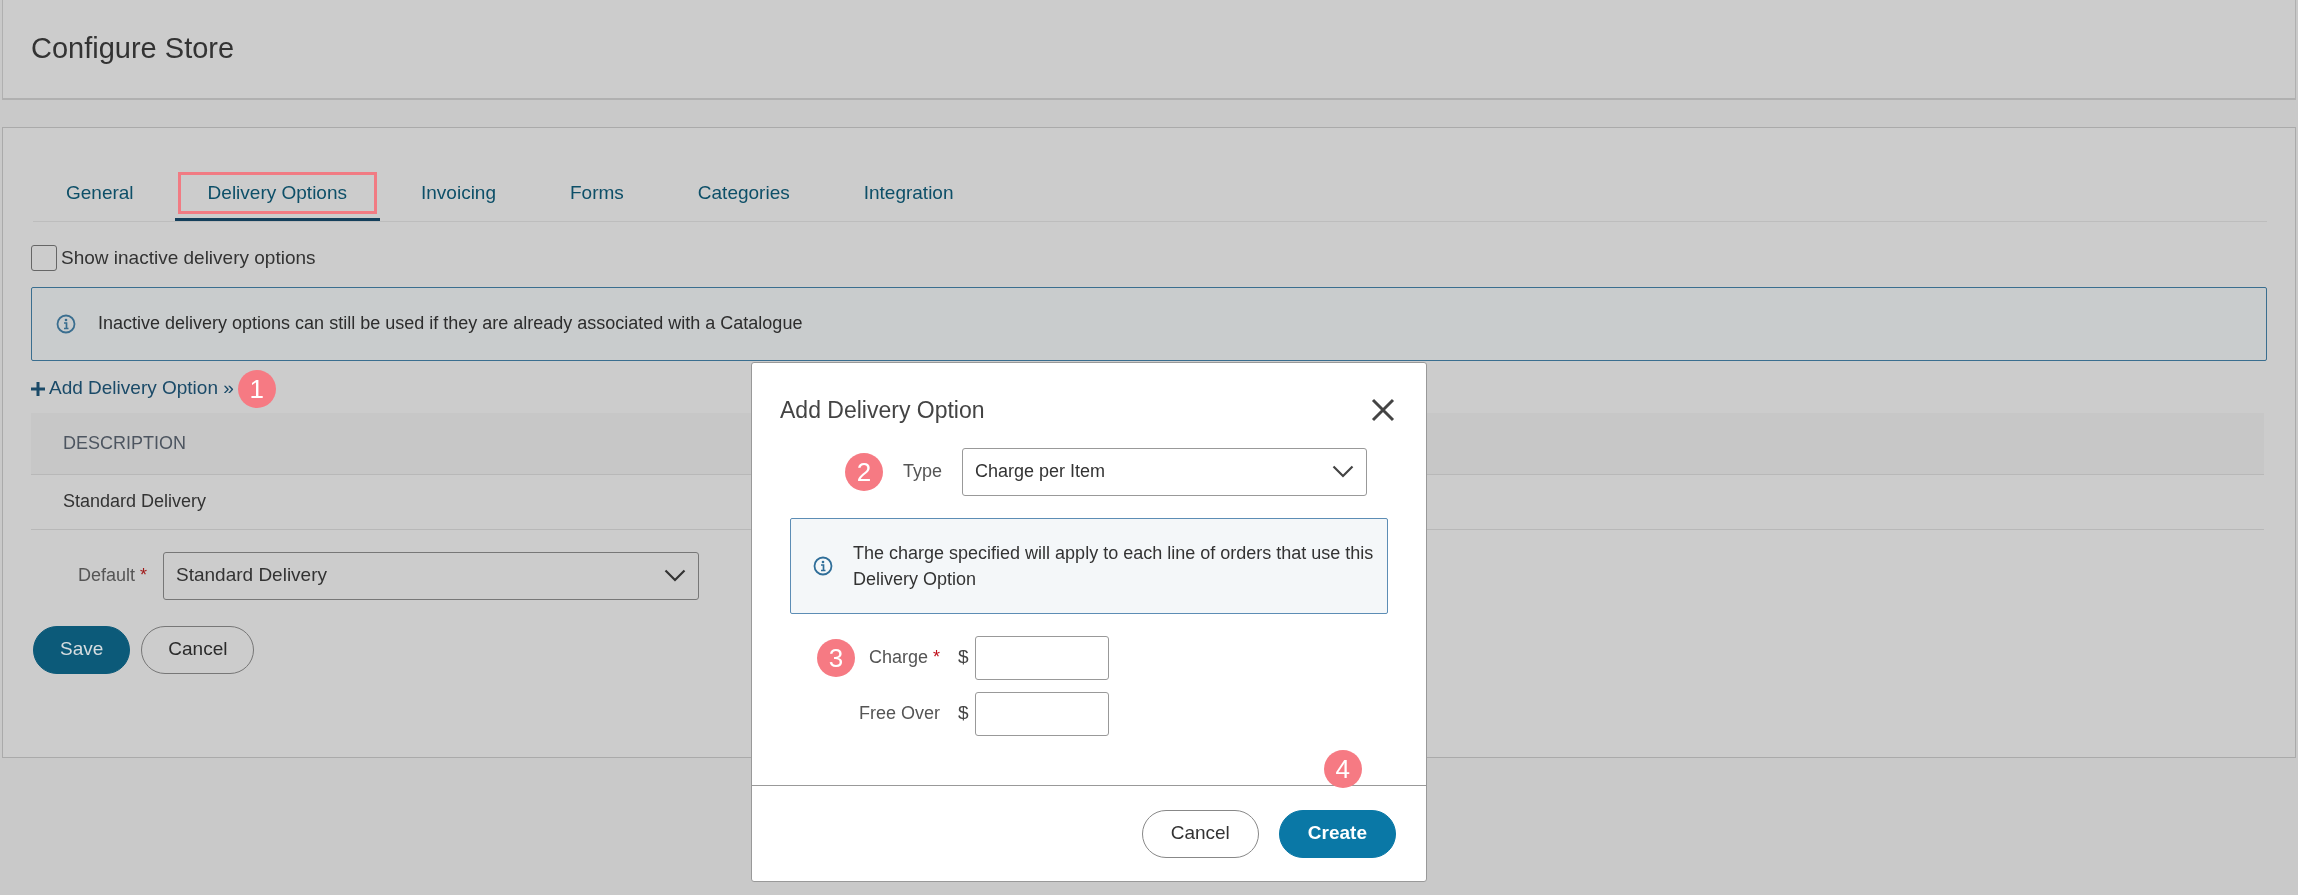 This screenshot has width=2298, height=895. I want to click on info-text: Inactive delivery options can still be used if they are already associated with a Catalogue, so click(450, 323).